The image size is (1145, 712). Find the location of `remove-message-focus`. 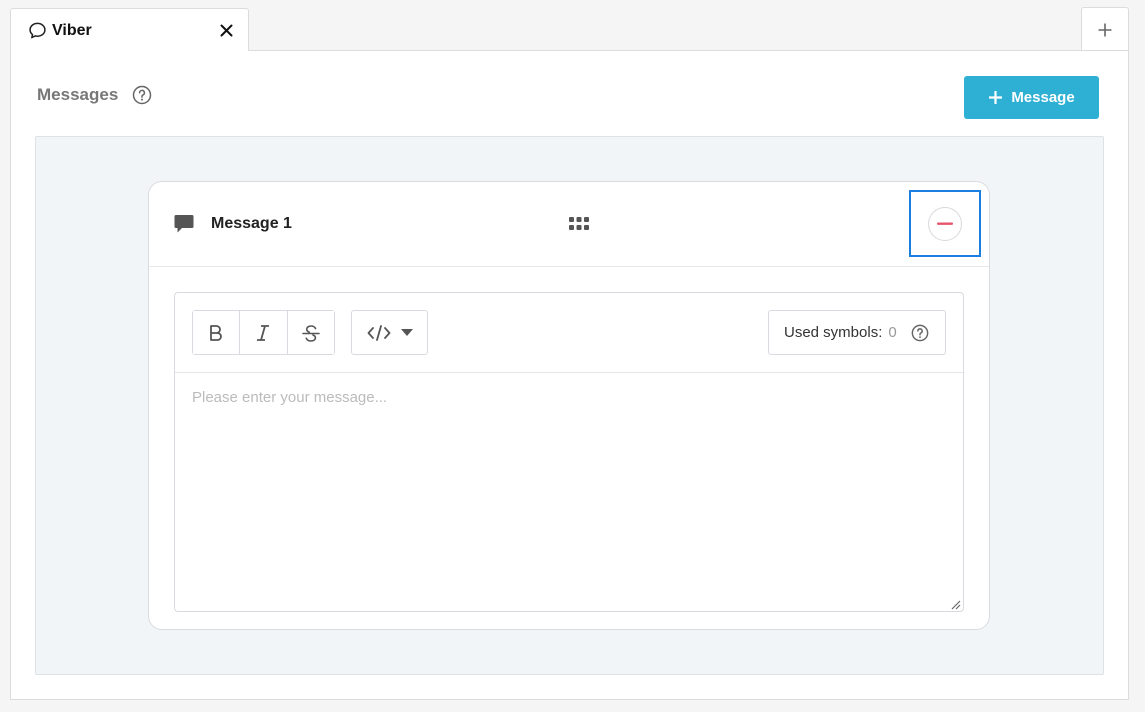

remove-message-focus is located at coordinates (945, 223).